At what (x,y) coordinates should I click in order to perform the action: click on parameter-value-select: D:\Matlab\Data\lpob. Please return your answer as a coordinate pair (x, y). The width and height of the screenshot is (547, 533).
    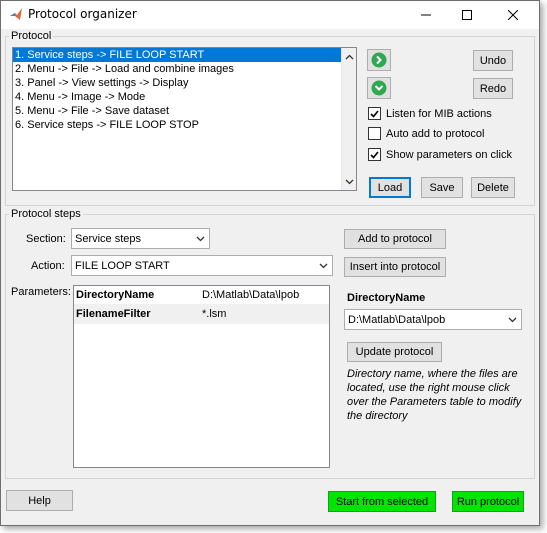
    Looking at the image, I should click on (433, 319).